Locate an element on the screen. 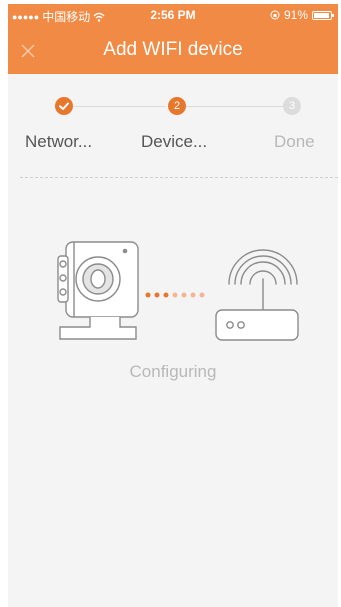 The image size is (341, 607). configuring-status: Configuring is located at coordinates (173, 371).